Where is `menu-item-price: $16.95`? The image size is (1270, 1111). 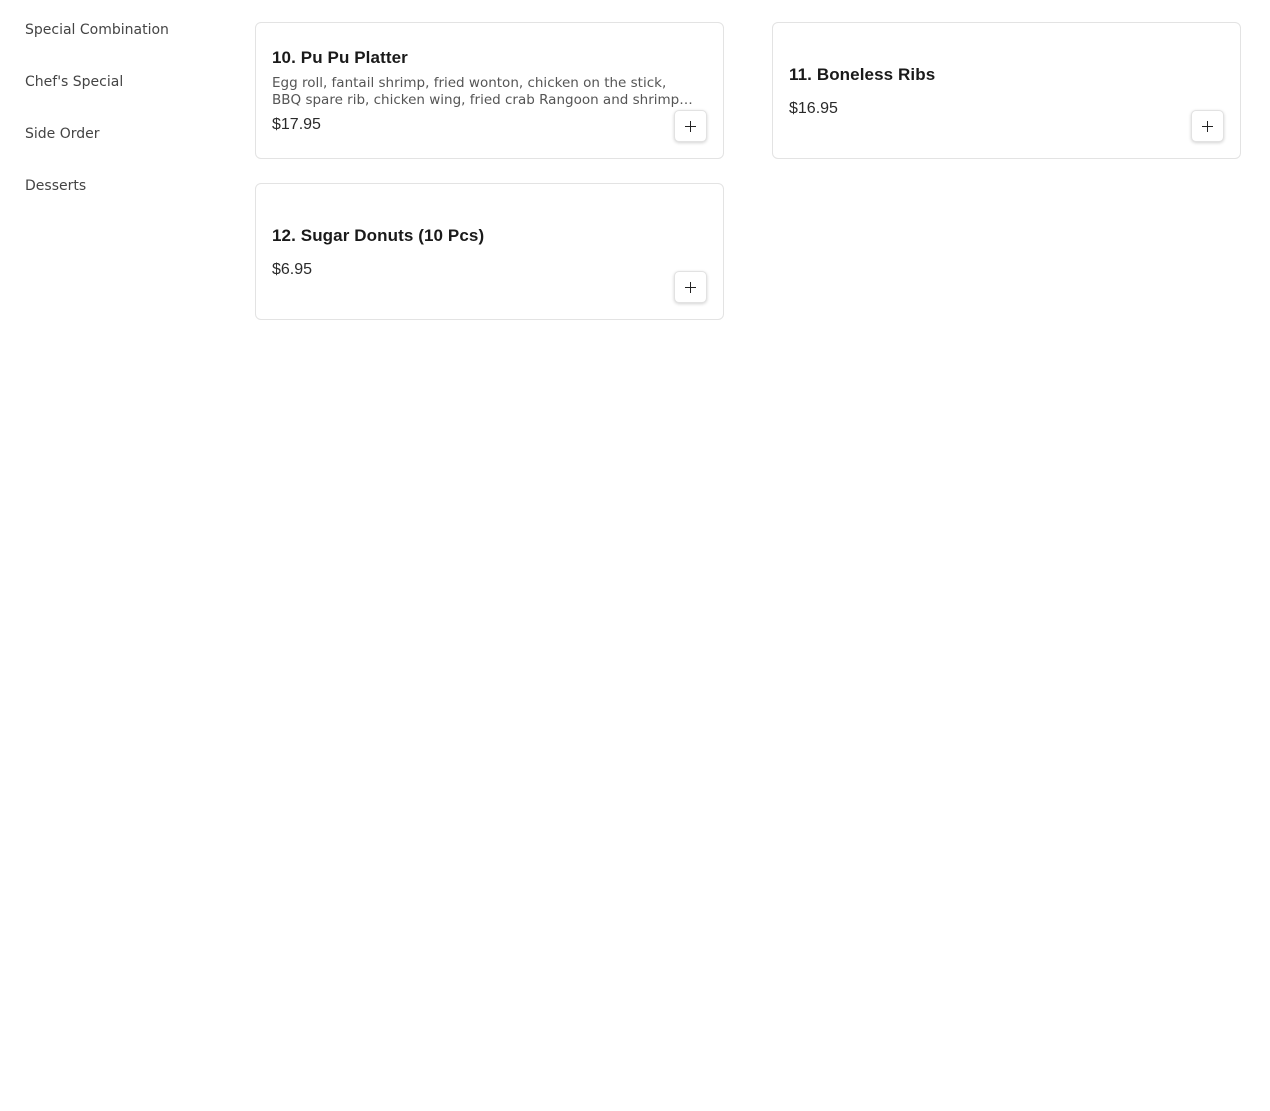
menu-item-price: $16.95 is located at coordinates (813, 108).